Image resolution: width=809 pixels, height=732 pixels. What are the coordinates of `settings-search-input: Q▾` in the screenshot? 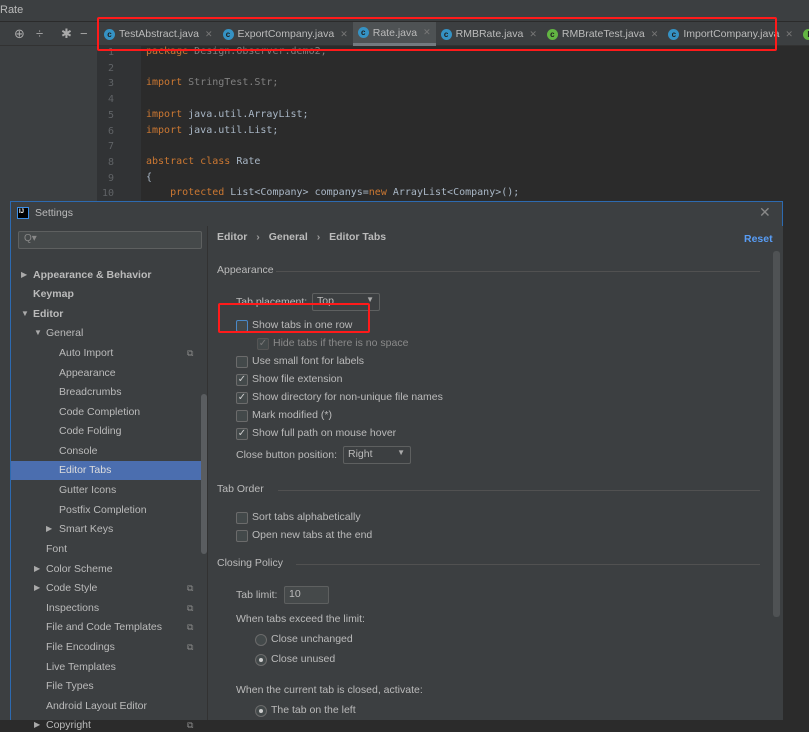 It's located at (110, 240).